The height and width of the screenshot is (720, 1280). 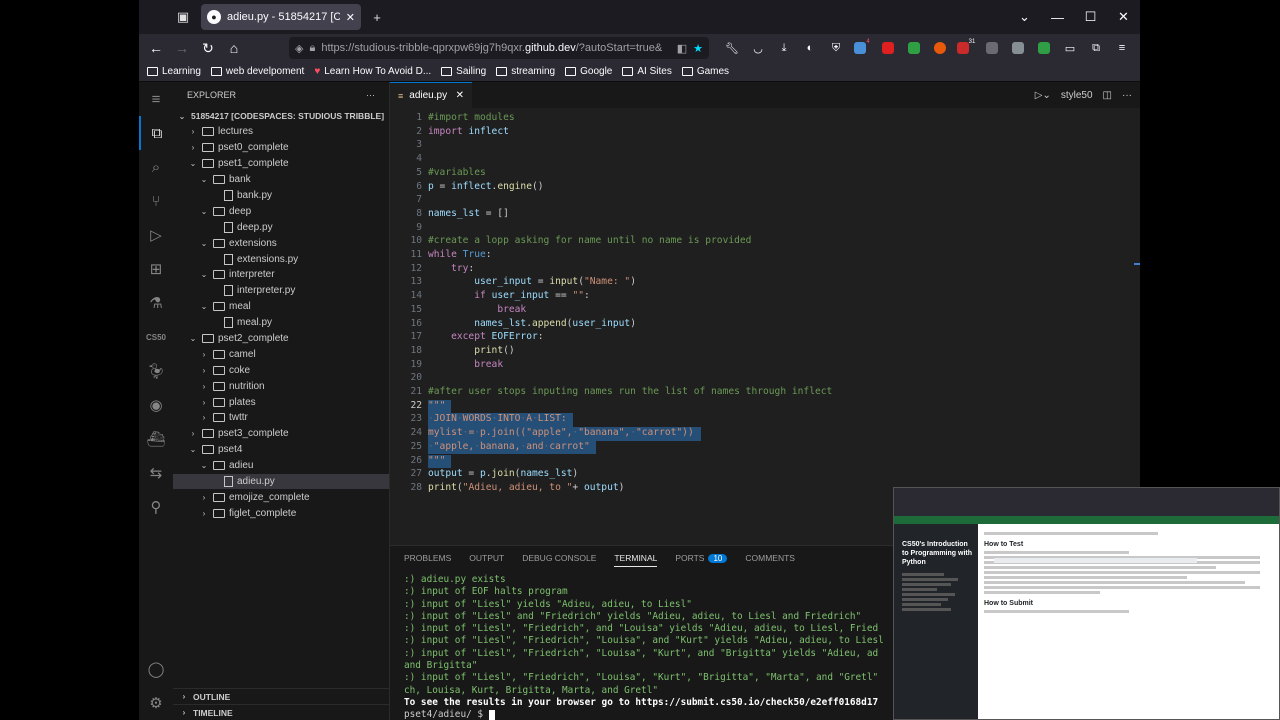 What do you see at coordinates (281, 712) in the screenshot?
I see `timeline-section: › TIMELINE` at bounding box center [281, 712].